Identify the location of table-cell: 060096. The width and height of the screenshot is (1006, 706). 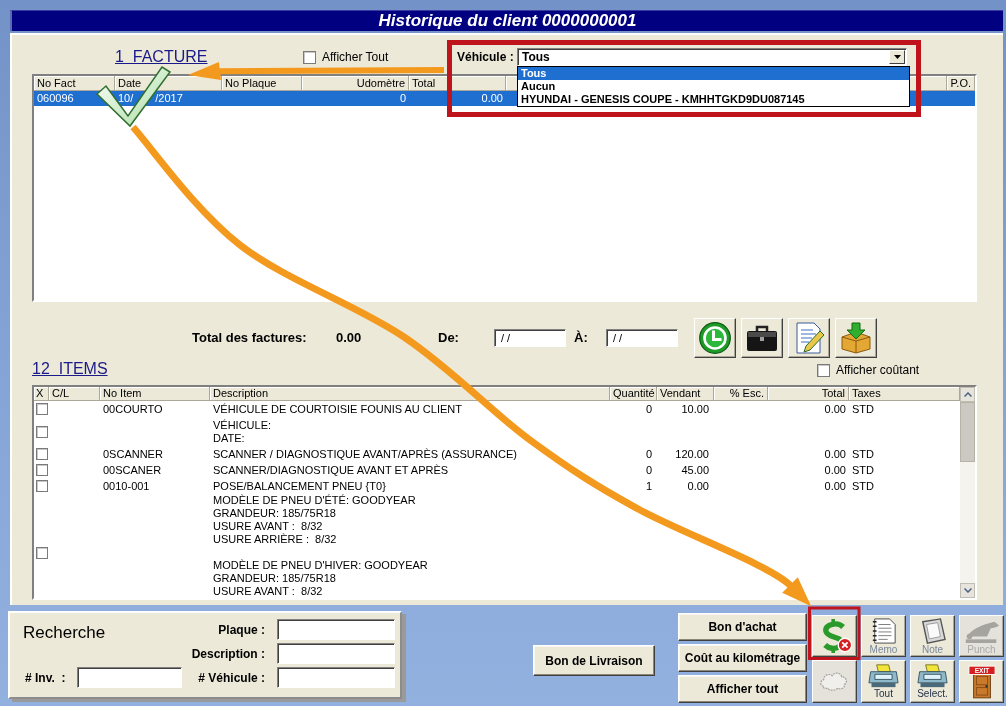
(55, 98).